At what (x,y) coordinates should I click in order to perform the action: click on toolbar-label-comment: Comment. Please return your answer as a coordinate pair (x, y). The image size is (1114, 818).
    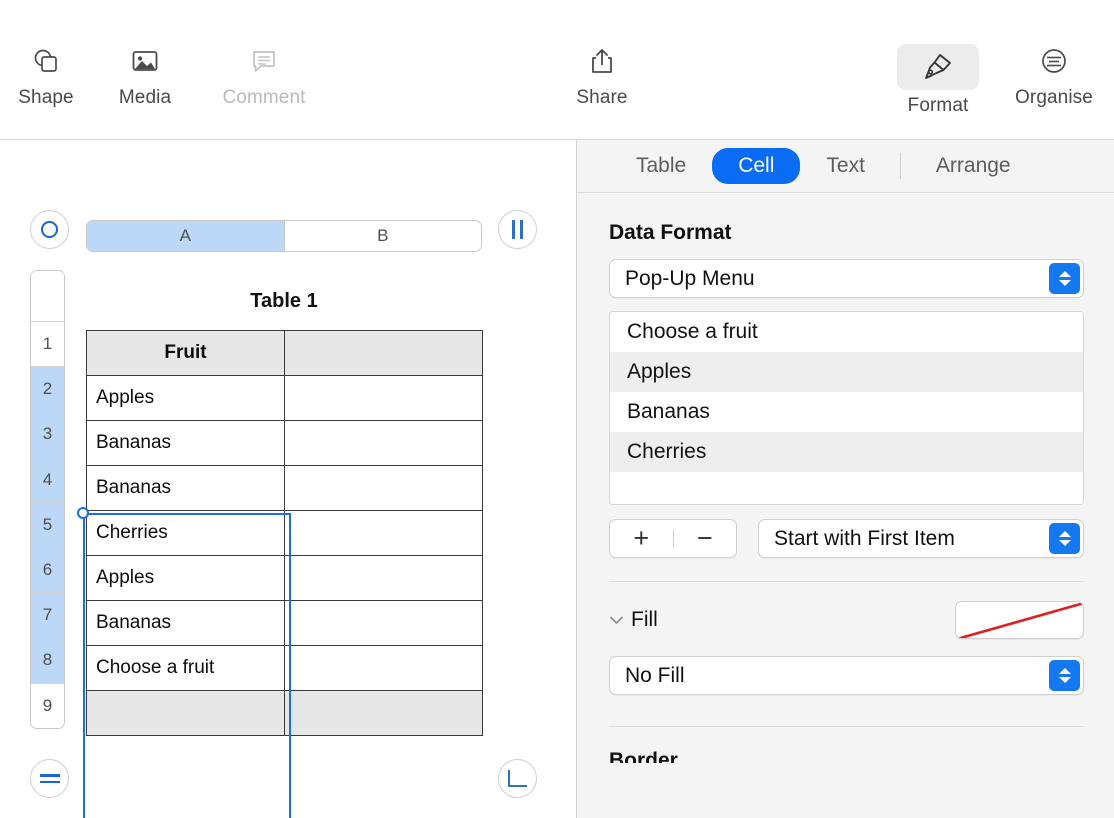
    Looking at the image, I should click on (264, 97).